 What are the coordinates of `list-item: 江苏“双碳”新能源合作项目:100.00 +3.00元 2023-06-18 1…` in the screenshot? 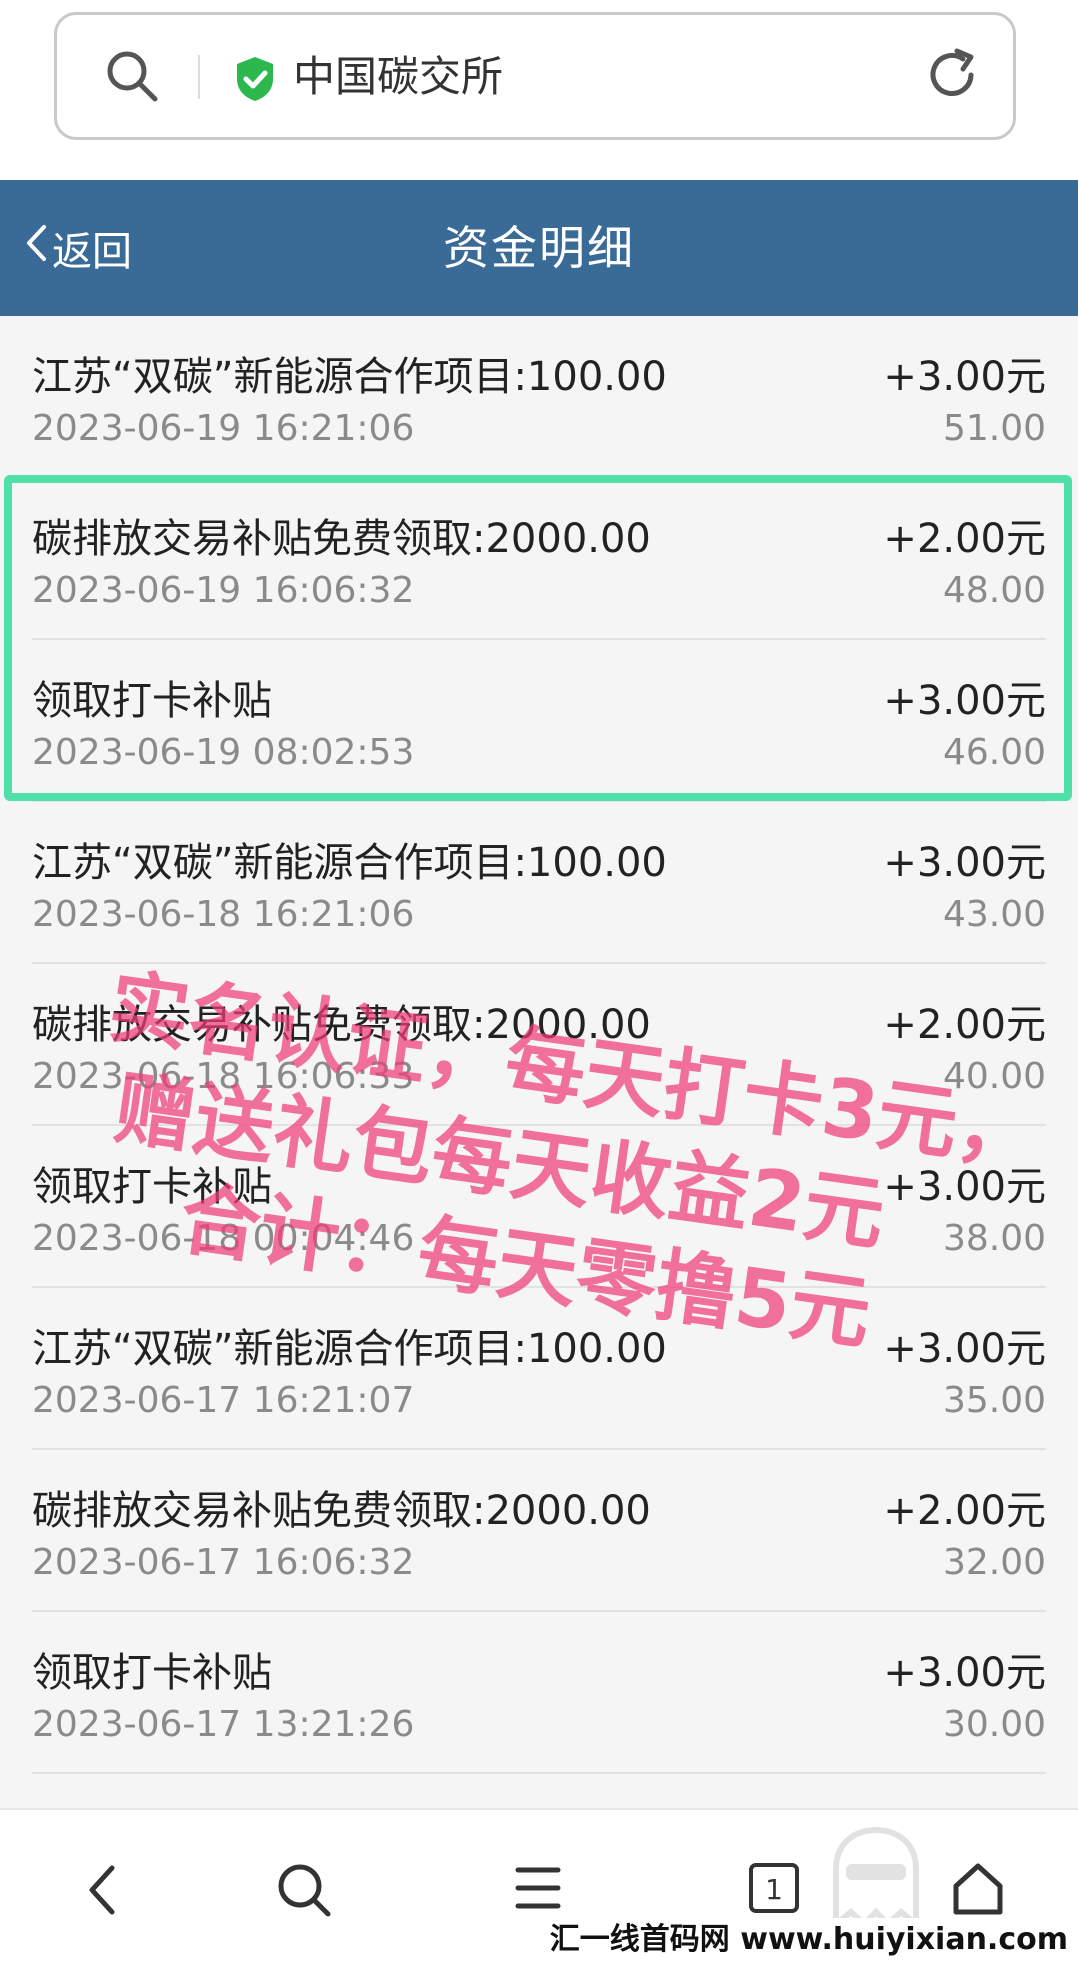 It's located at (539, 883).